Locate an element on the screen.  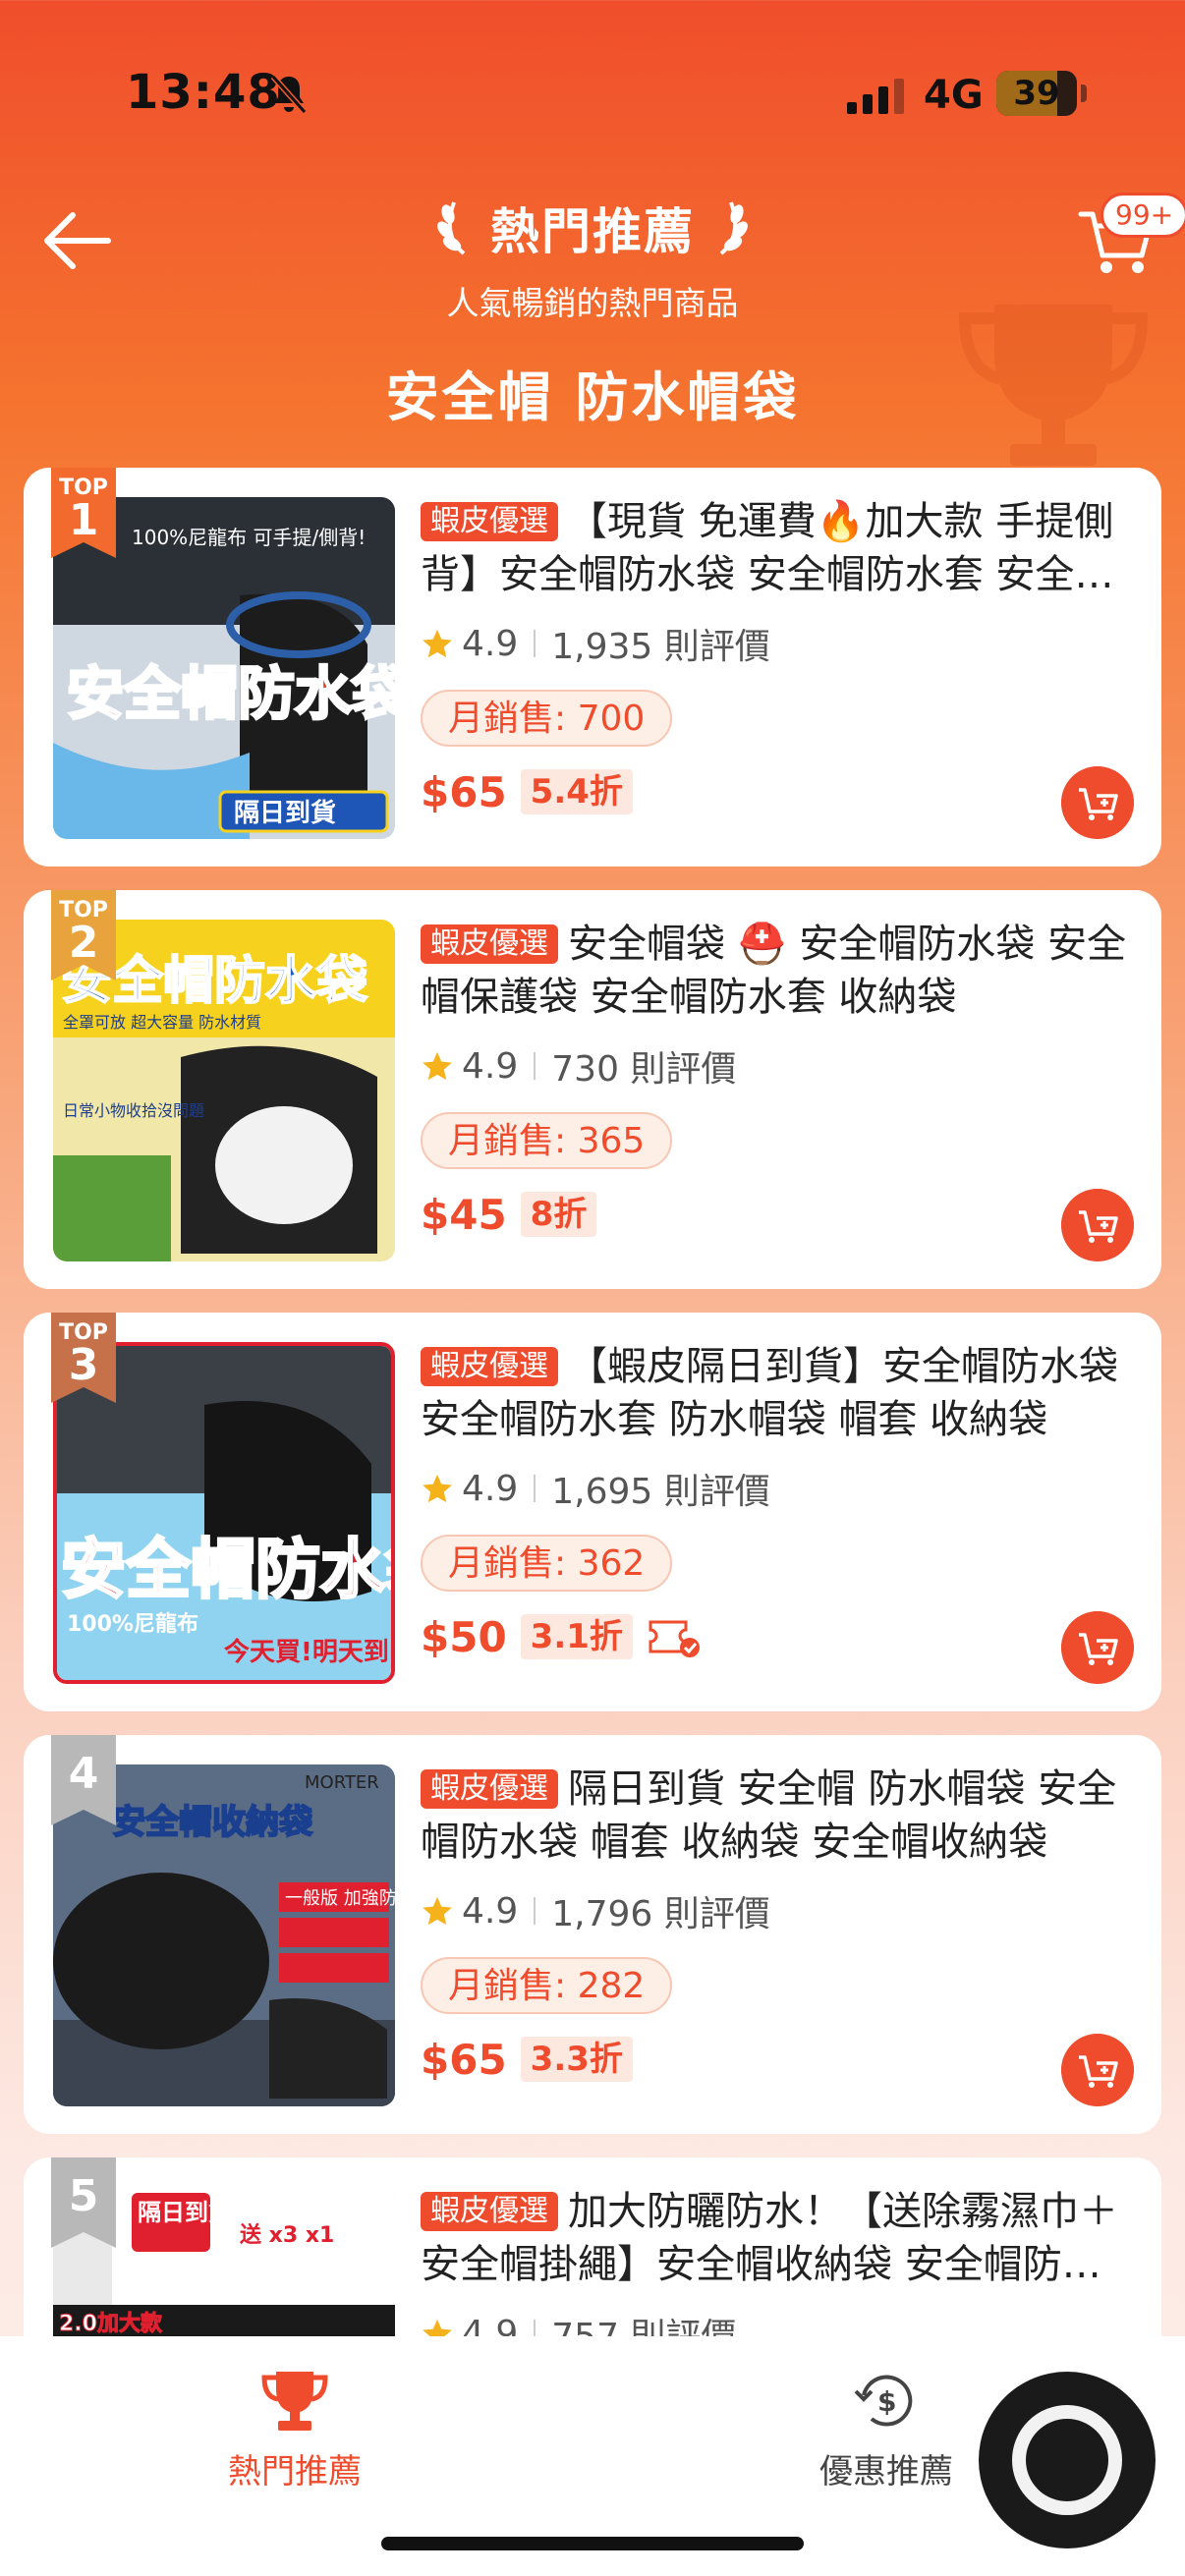
rank-badge: 5 is located at coordinates (84, 2202).